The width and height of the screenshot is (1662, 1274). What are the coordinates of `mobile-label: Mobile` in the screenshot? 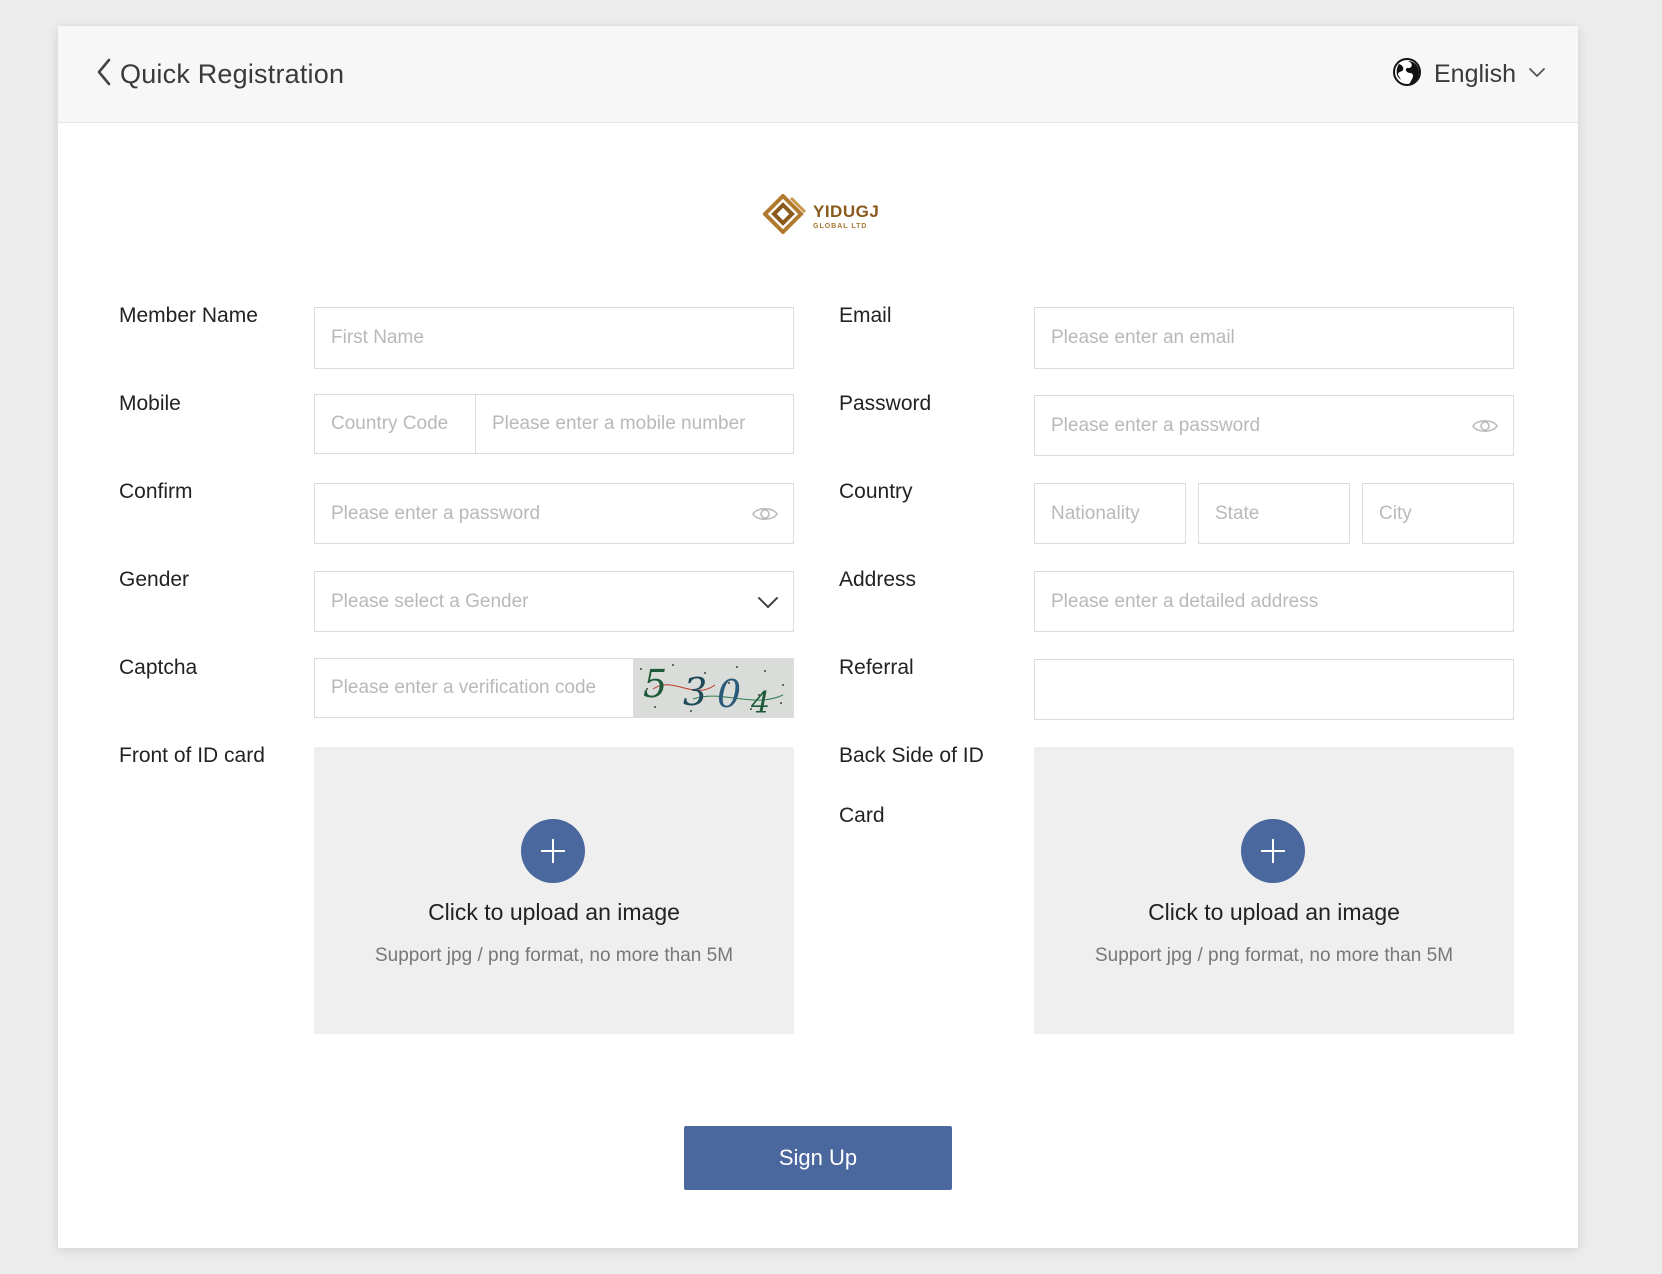 It's located at (150, 403).